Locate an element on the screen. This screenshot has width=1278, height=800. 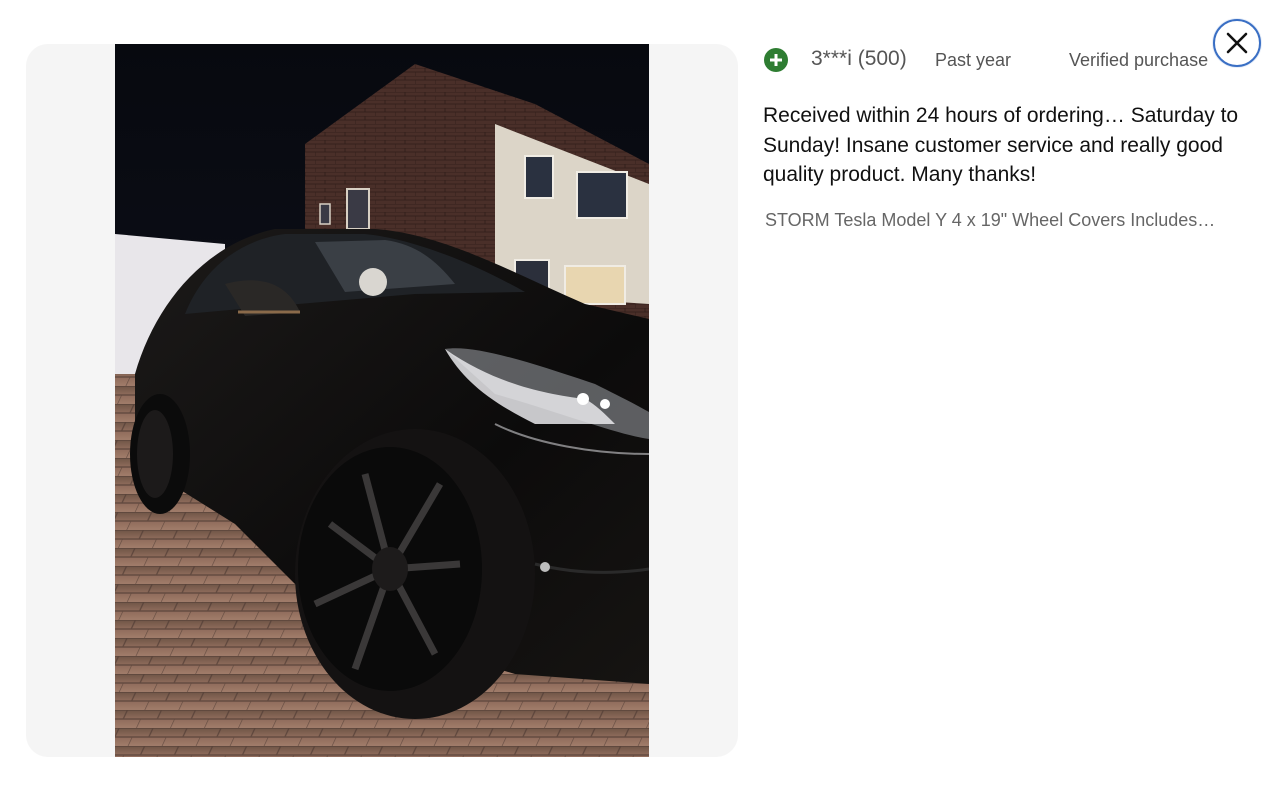
close-button is located at coordinates (1237, 43).